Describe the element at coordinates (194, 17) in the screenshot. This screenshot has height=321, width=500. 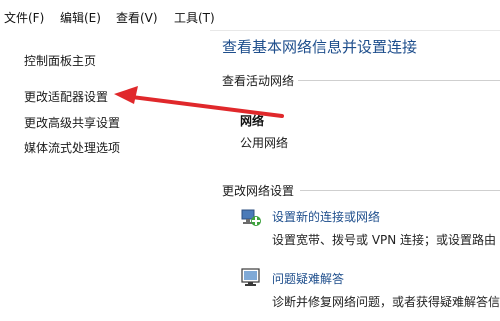
I see `menu-tools: 工具(T)` at that location.